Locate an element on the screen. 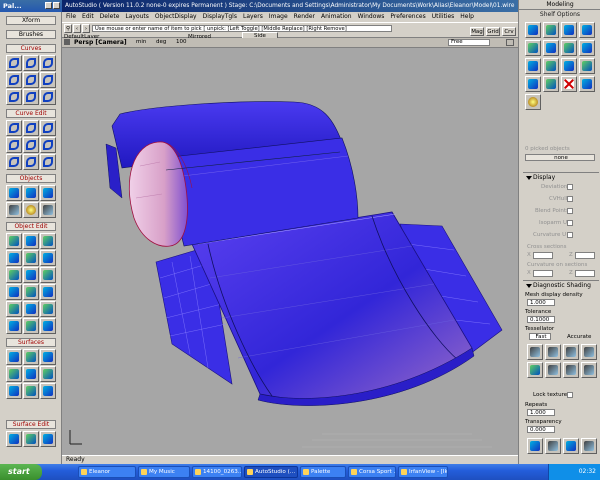  shelf-tool-13-icon is located at coordinates (533, 84).